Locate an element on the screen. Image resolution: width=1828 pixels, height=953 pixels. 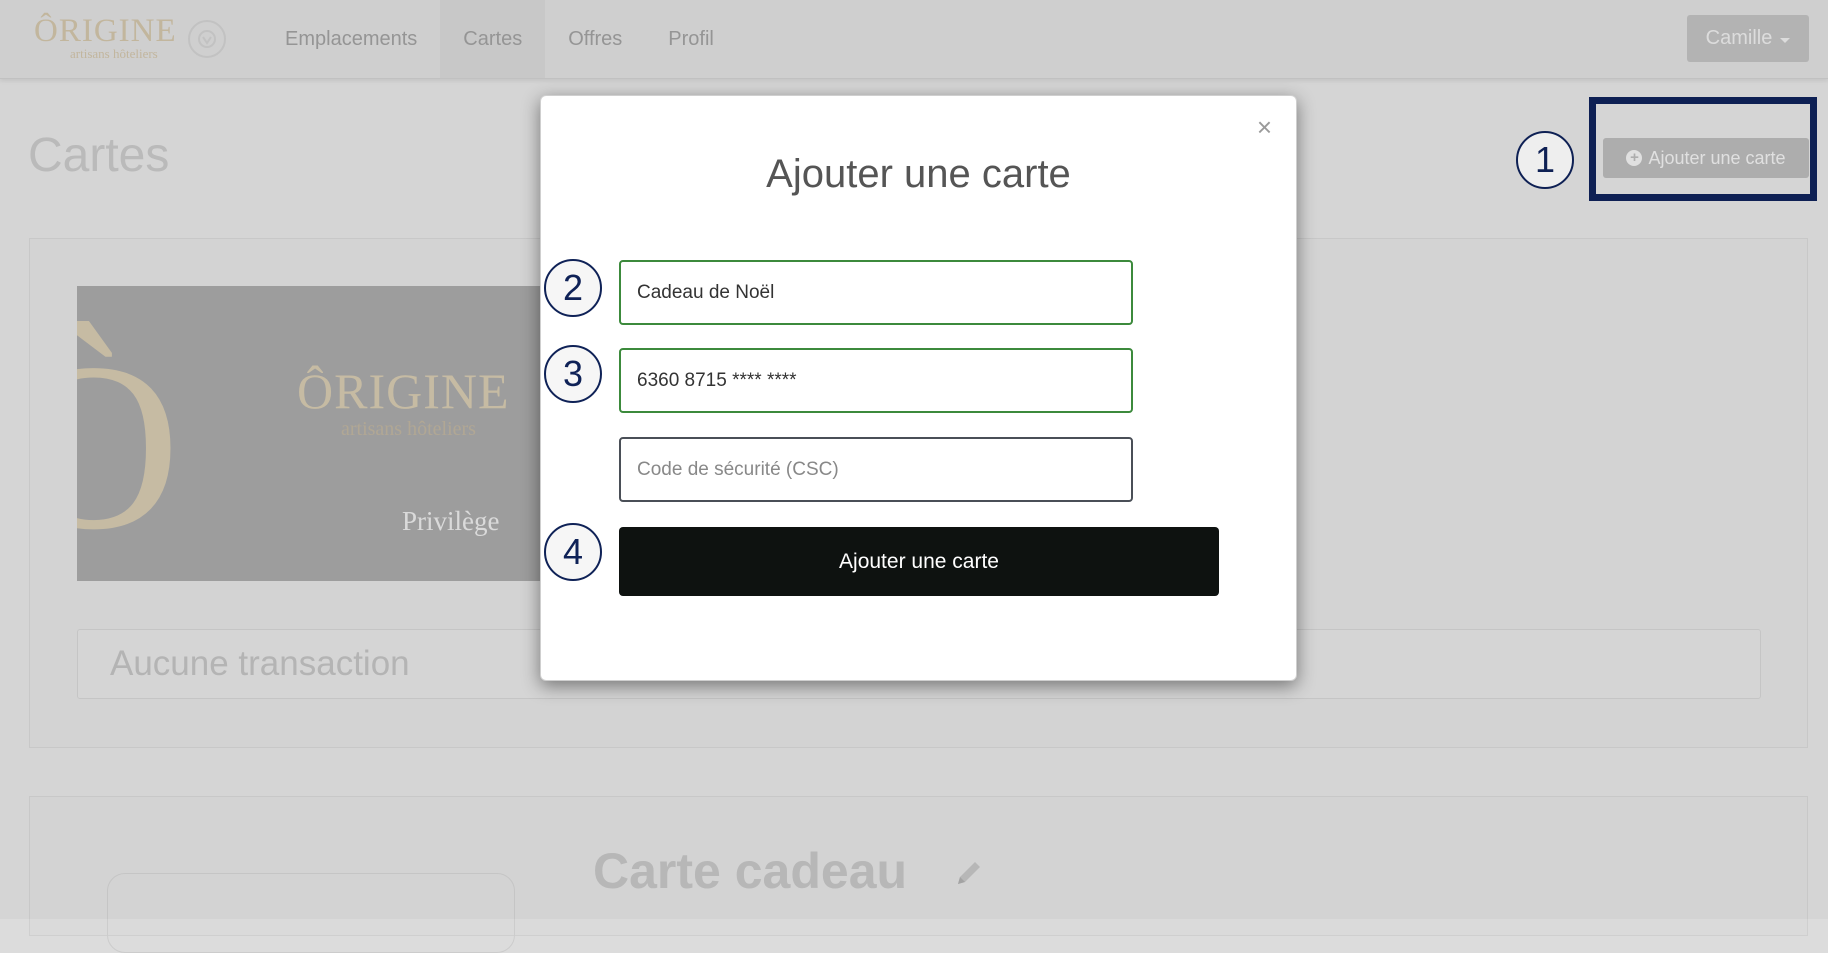
callout-4: 4 is located at coordinates (573, 552).